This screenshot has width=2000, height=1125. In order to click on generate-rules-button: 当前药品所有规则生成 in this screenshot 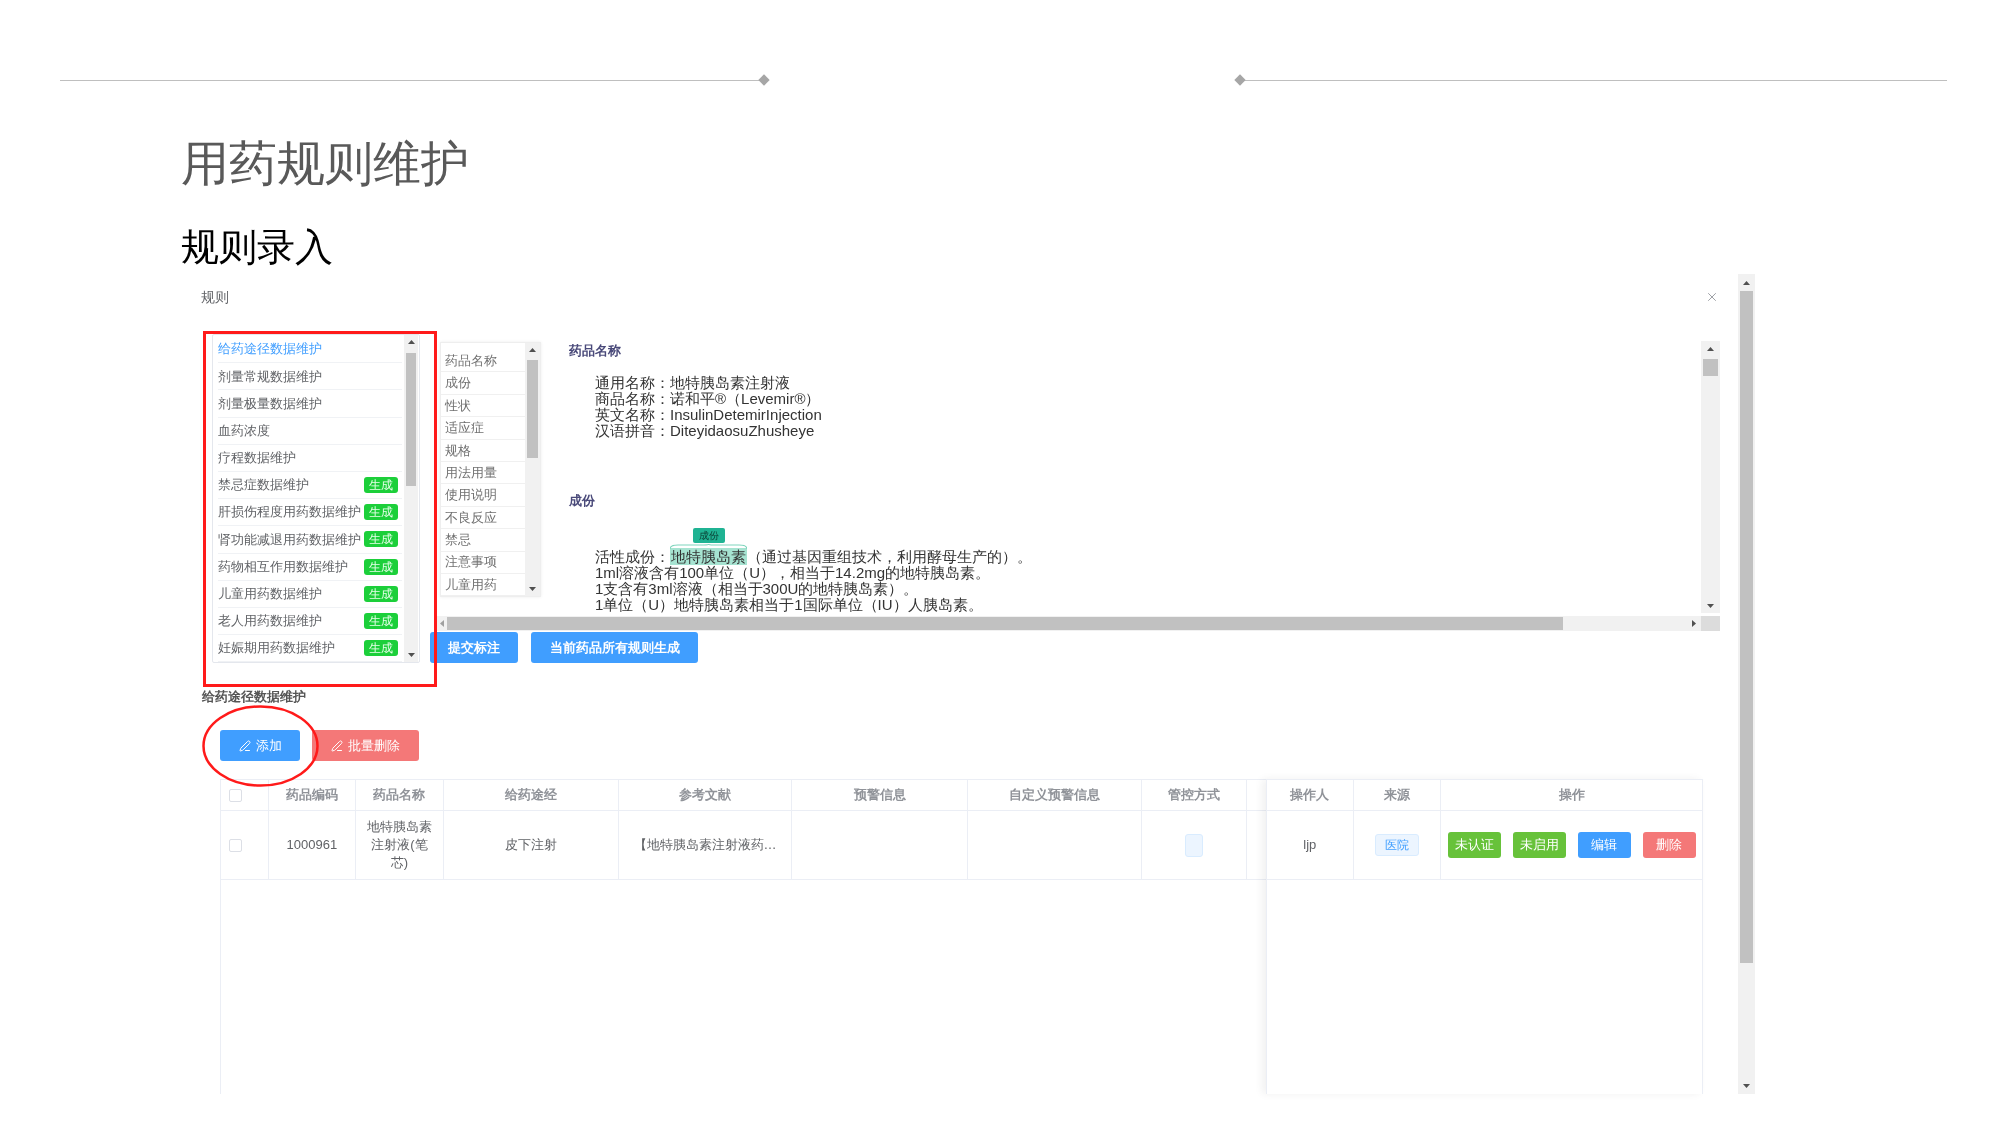, I will do `click(614, 647)`.